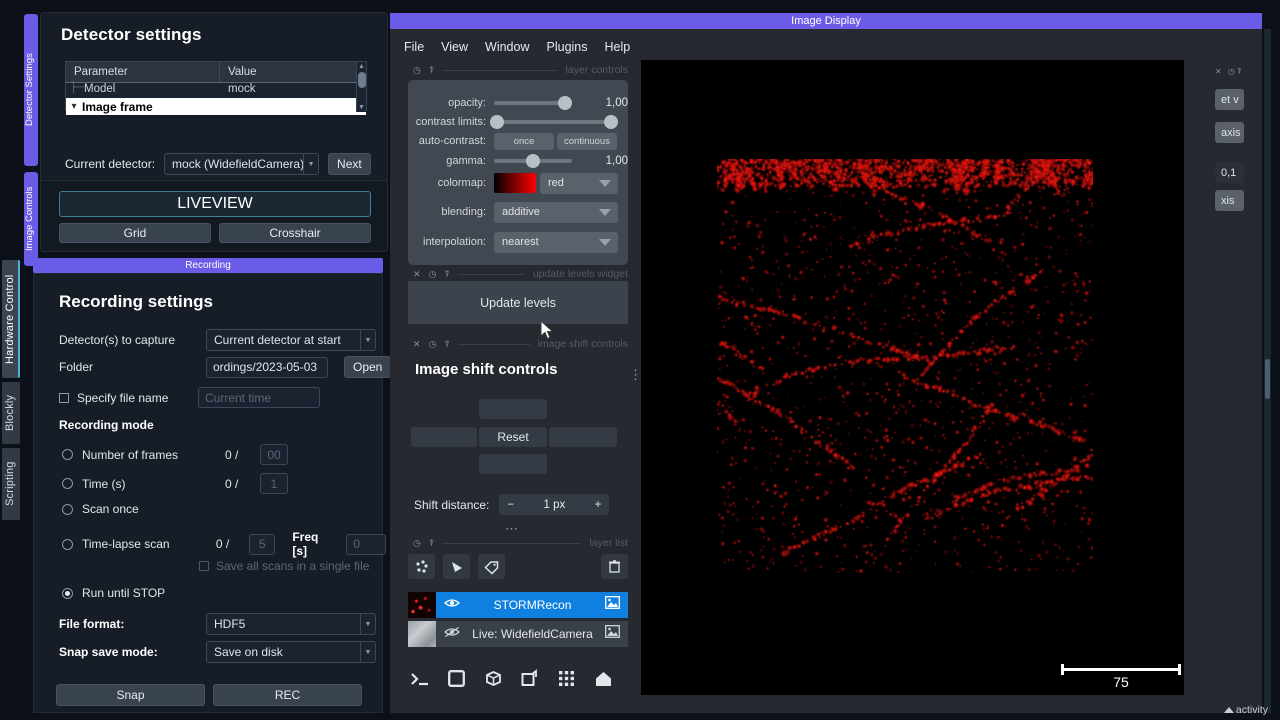 The image size is (1280, 720). Describe the element at coordinates (295, 233) in the screenshot. I see `crosshair-button: Crosshair` at that location.